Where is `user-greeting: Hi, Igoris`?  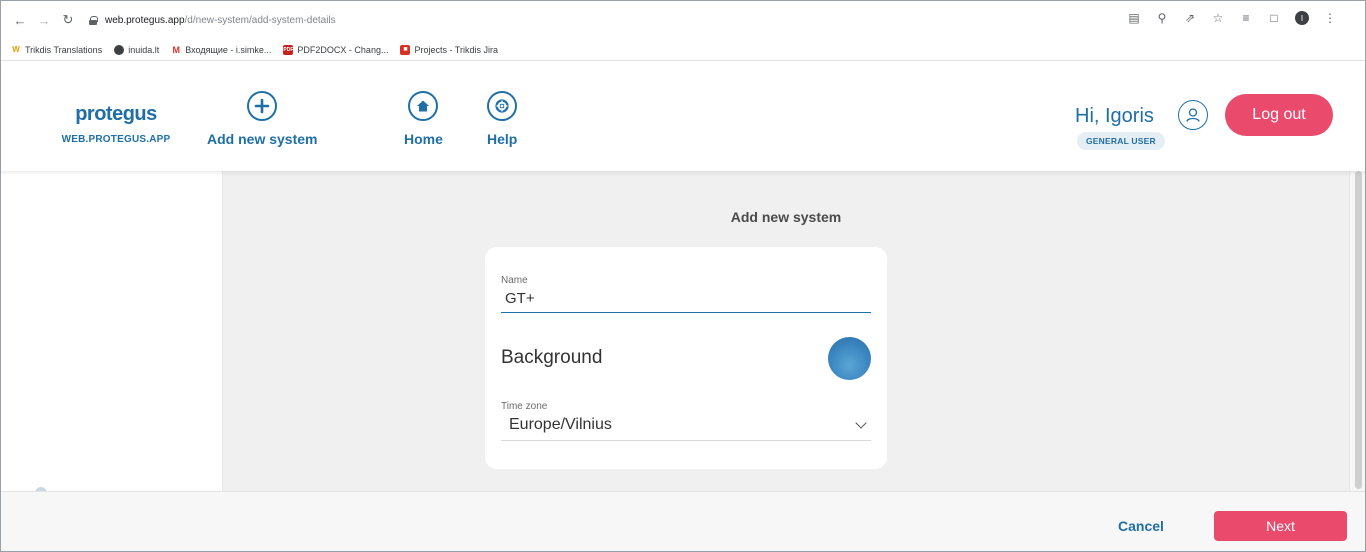
user-greeting: Hi, Igoris is located at coordinates (1114, 116).